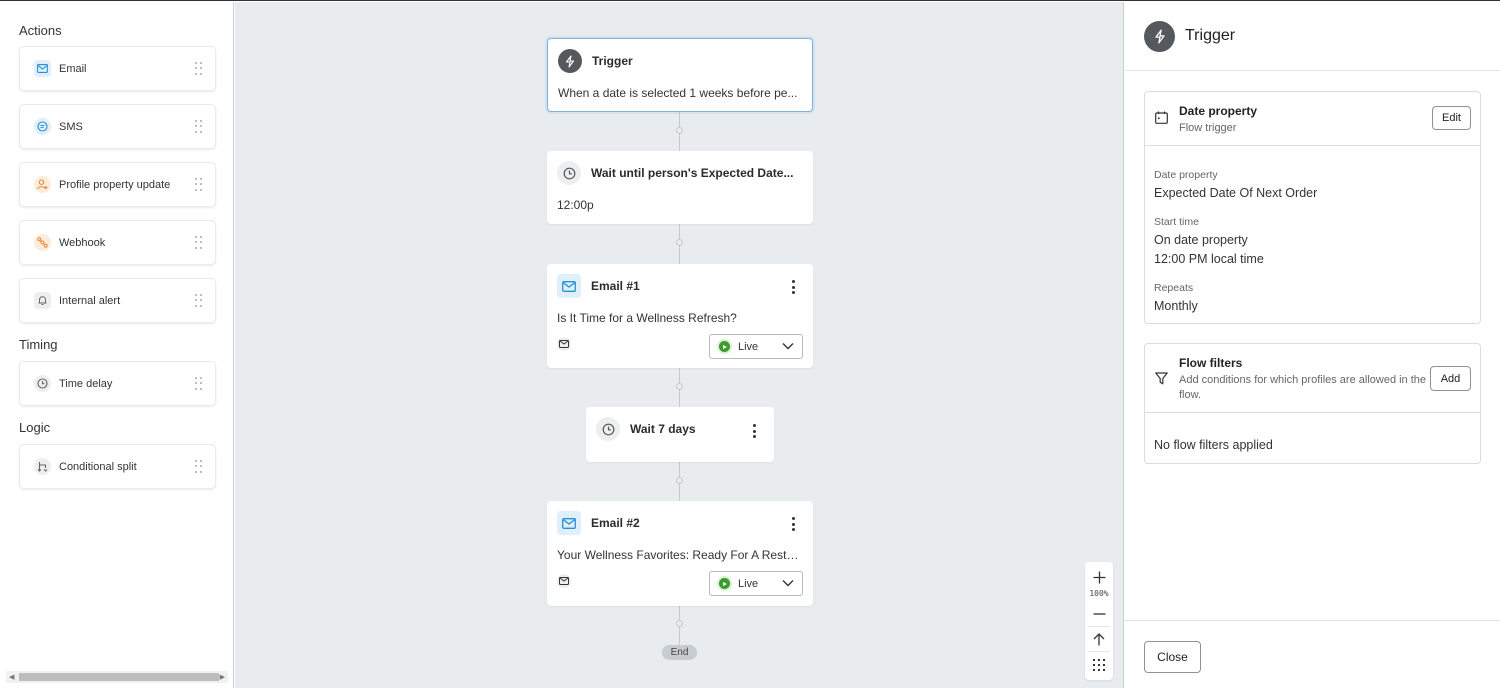  I want to click on scrollbar-thumb, so click(119, 677).